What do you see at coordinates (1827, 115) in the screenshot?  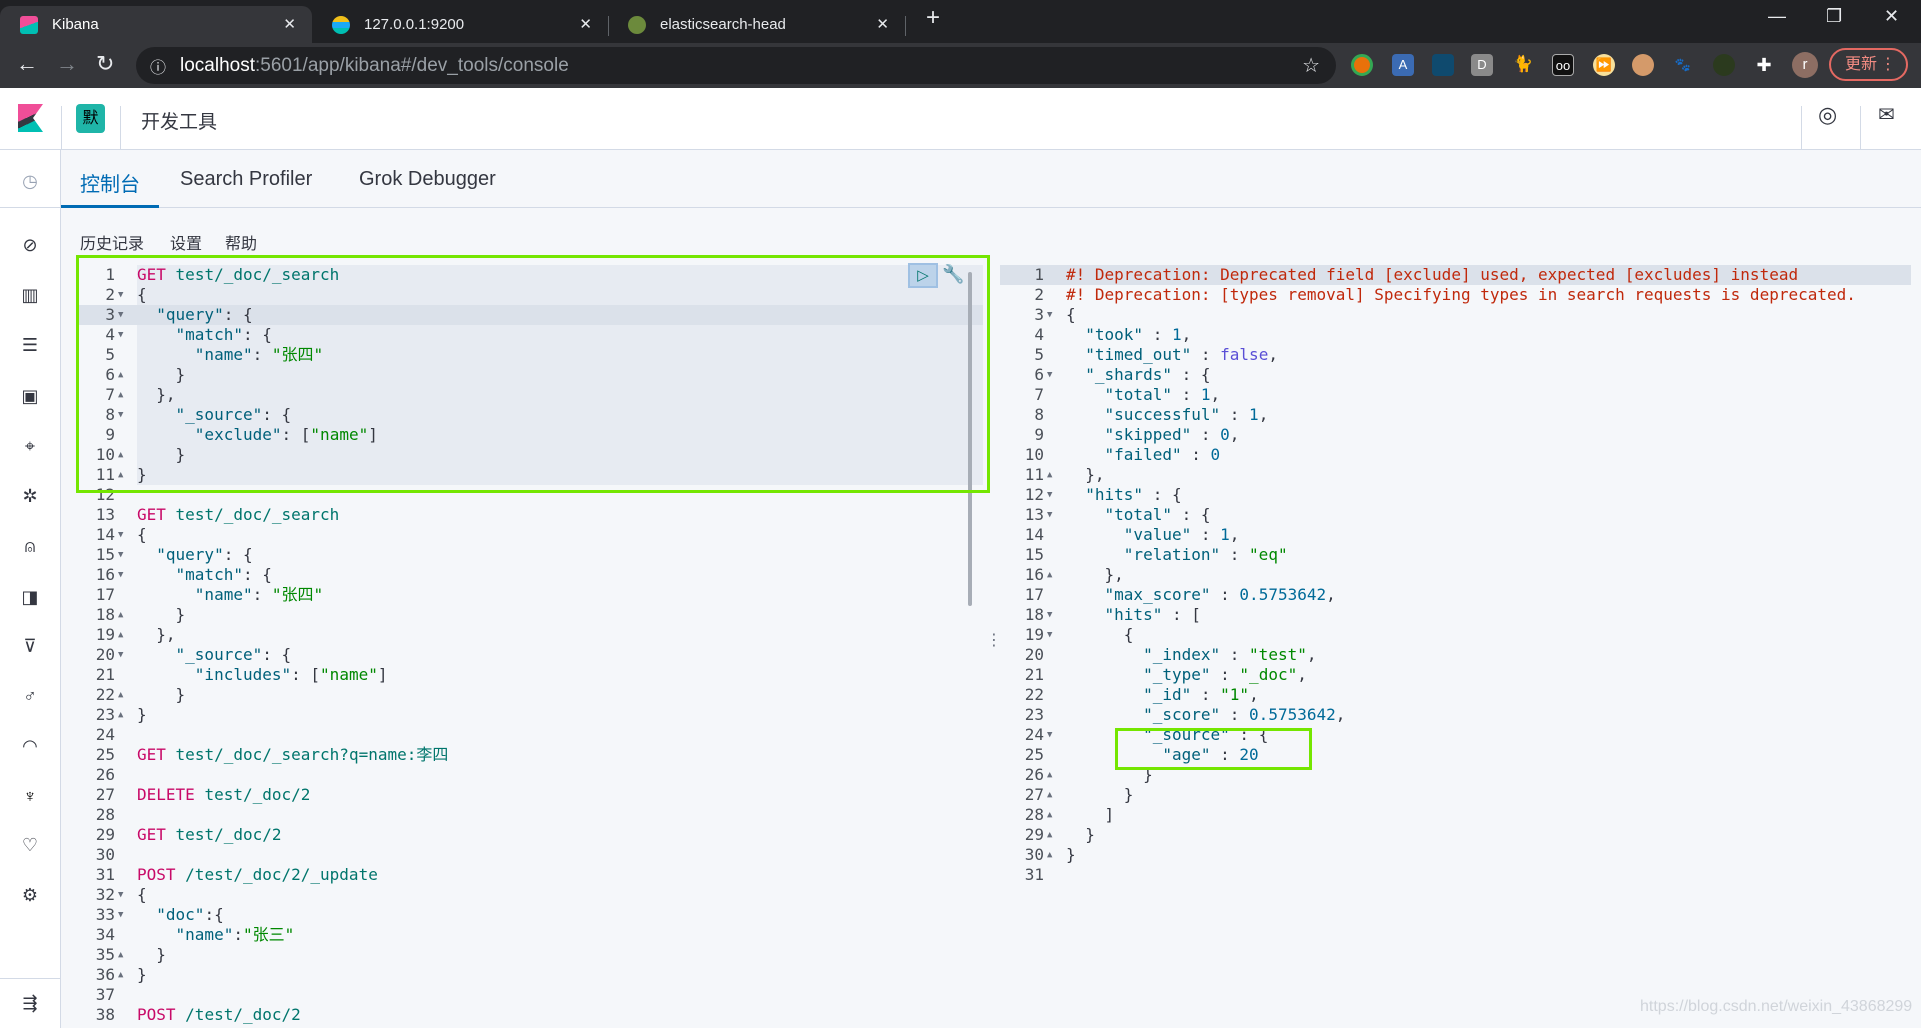 I see `help-lifebuoy-icon: ◎` at bounding box center [1827, 115].